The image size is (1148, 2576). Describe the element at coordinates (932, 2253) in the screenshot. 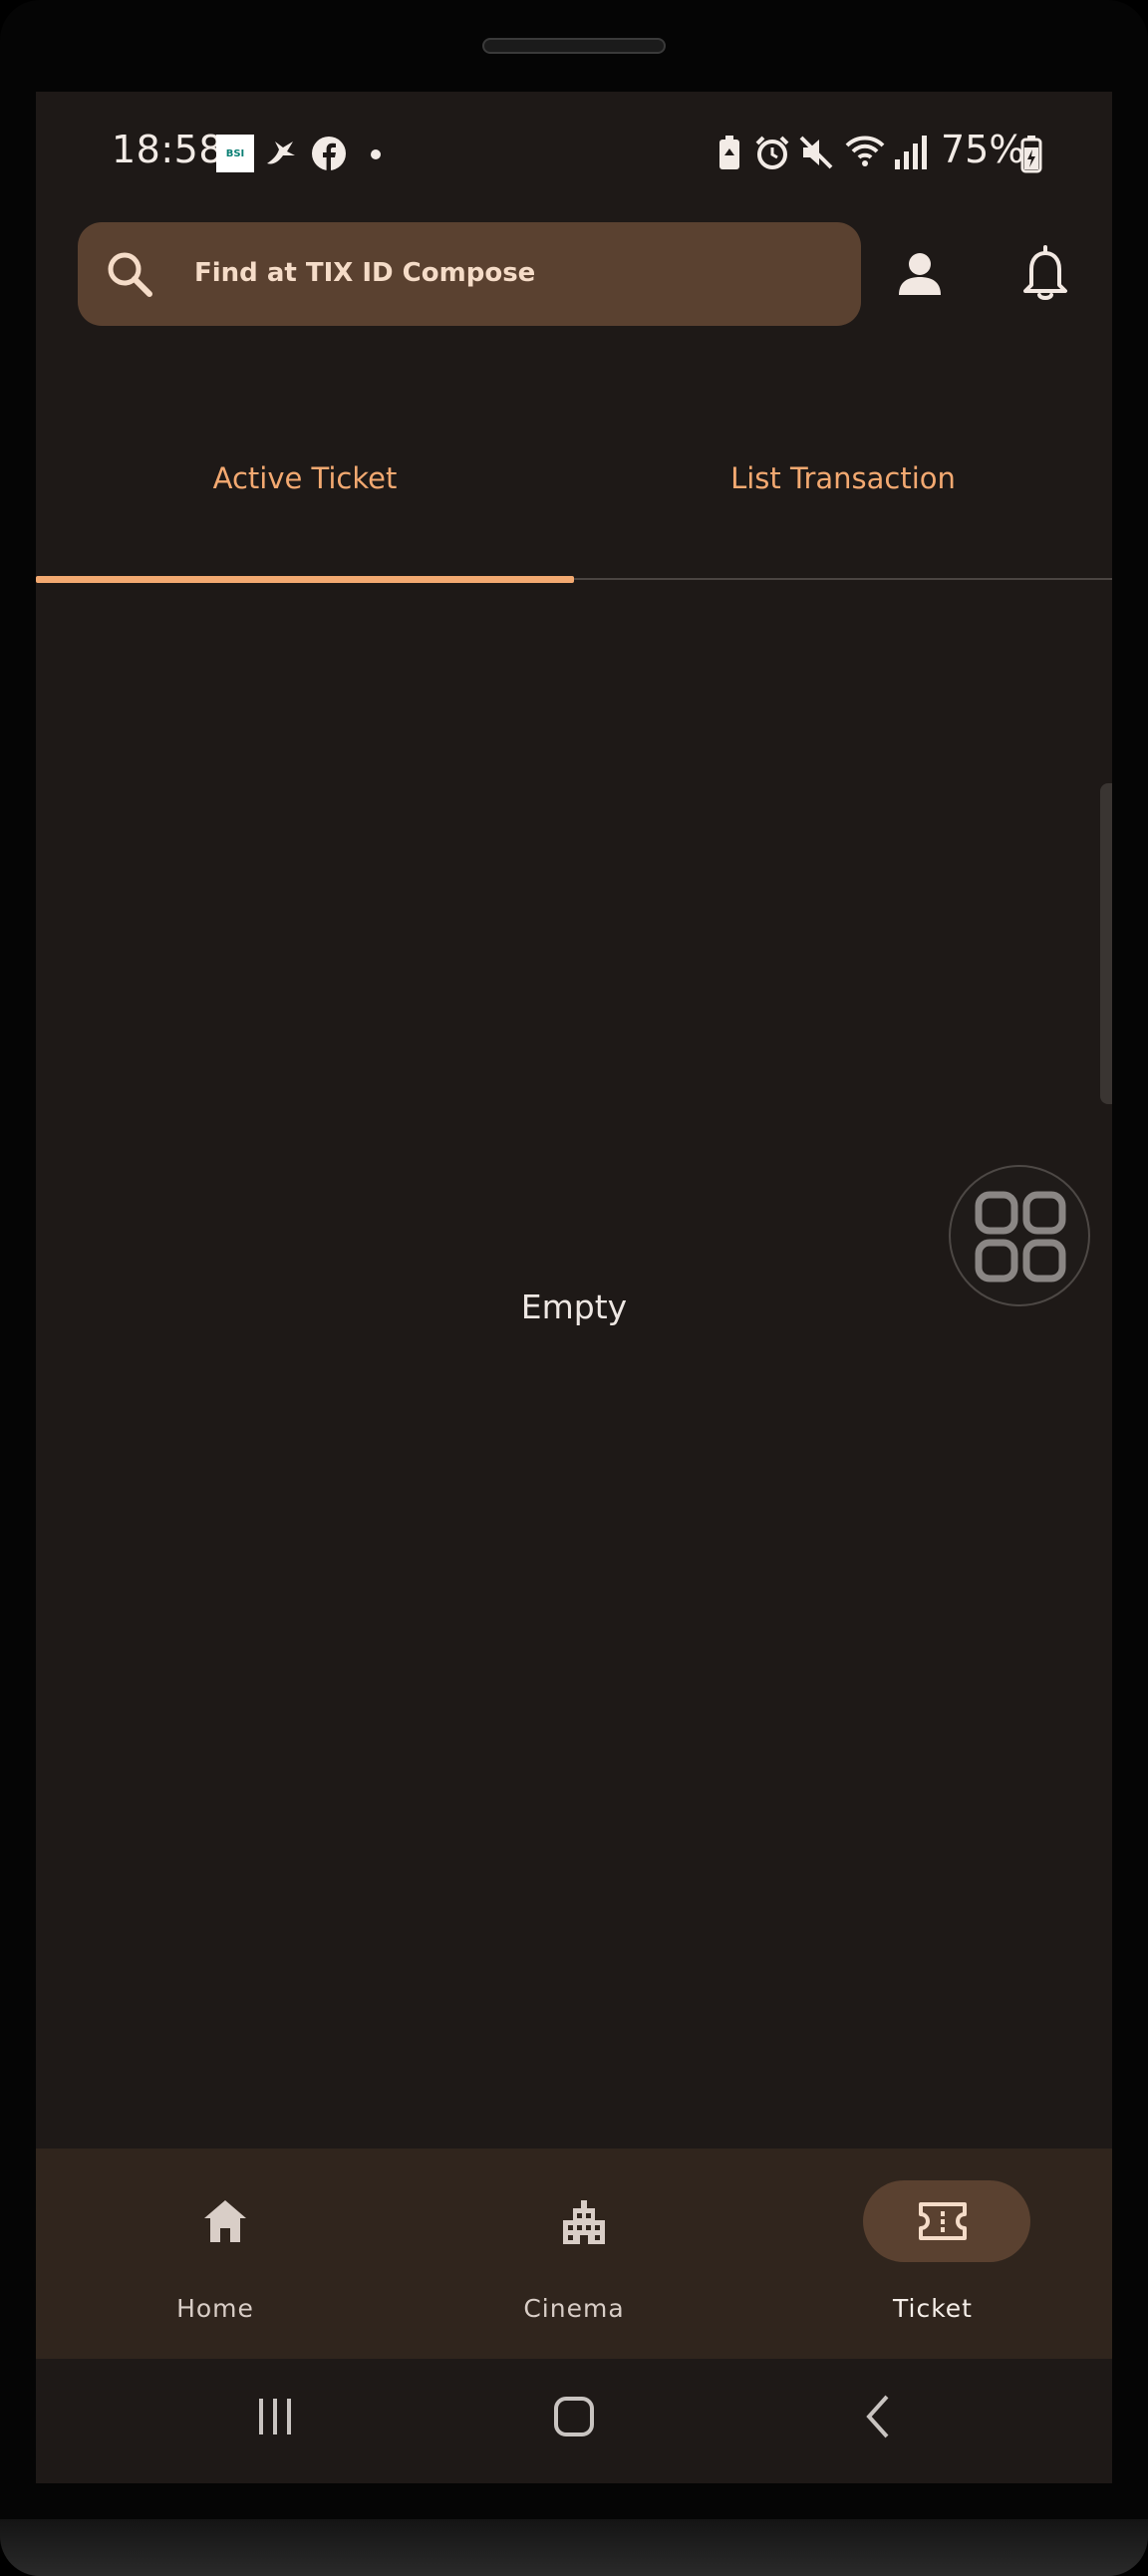

I see `nav-ticket: Ticket` at that location.